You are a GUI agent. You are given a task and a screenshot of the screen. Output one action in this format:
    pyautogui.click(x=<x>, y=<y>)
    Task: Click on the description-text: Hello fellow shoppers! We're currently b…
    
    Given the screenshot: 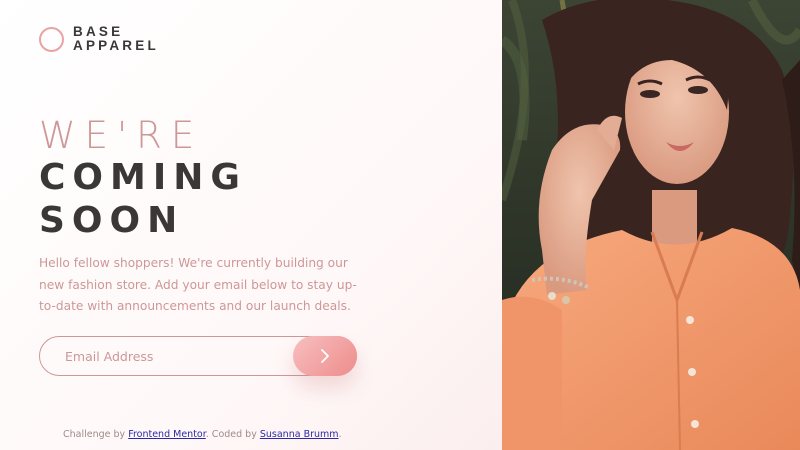 What is the action you would take?
    pyautogui.click(x=198, y=284)
    